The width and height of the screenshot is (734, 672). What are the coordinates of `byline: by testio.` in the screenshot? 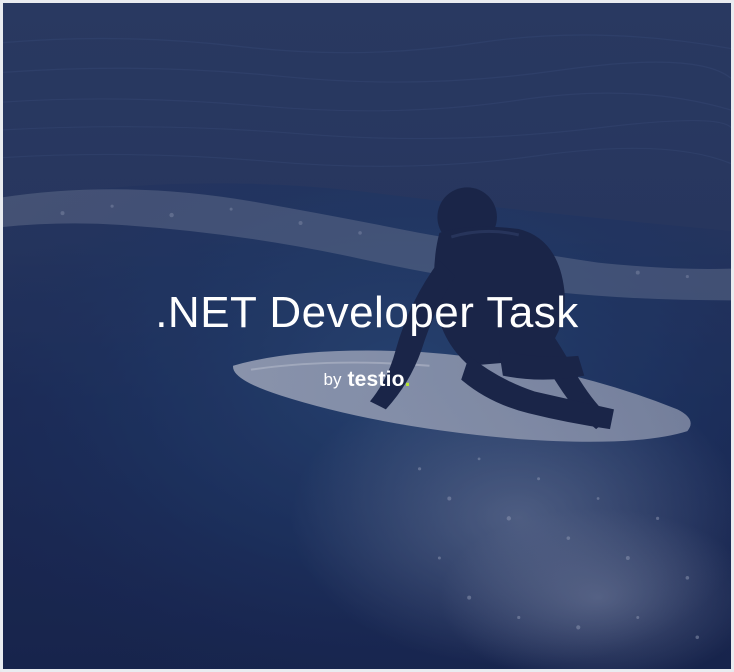 It's located at (367, 380).